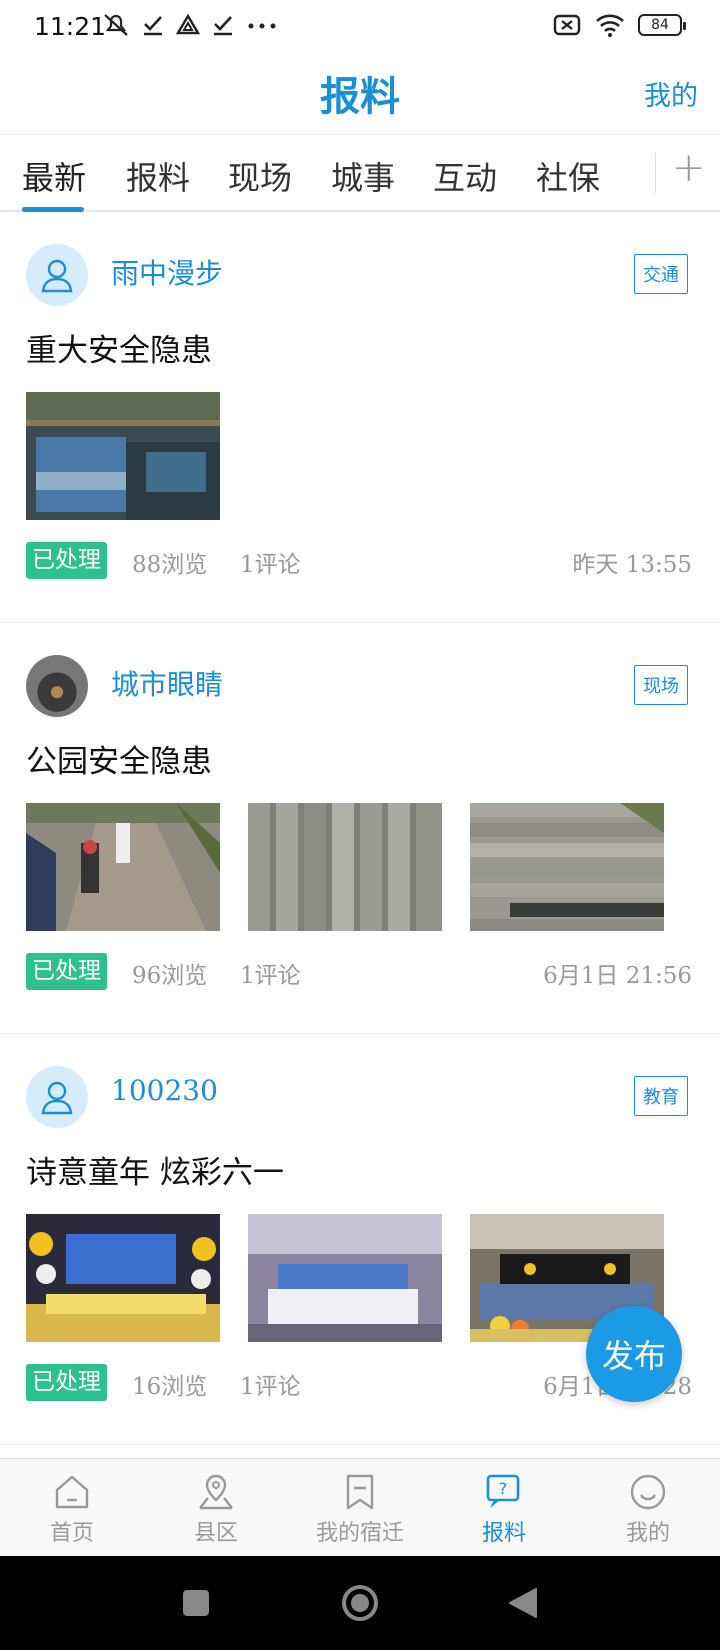 This screenshot has height=1650, width=720. I want to click on post-category-tag: 交通, so click(661, 274).